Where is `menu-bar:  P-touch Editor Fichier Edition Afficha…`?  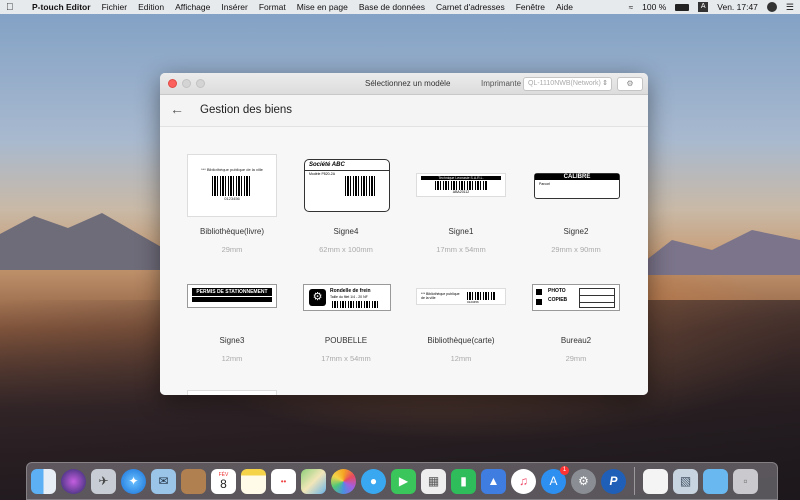 menu-bar:  P-touch Editor Fichier Edition Afficha… is located at coordinates (400, 7).